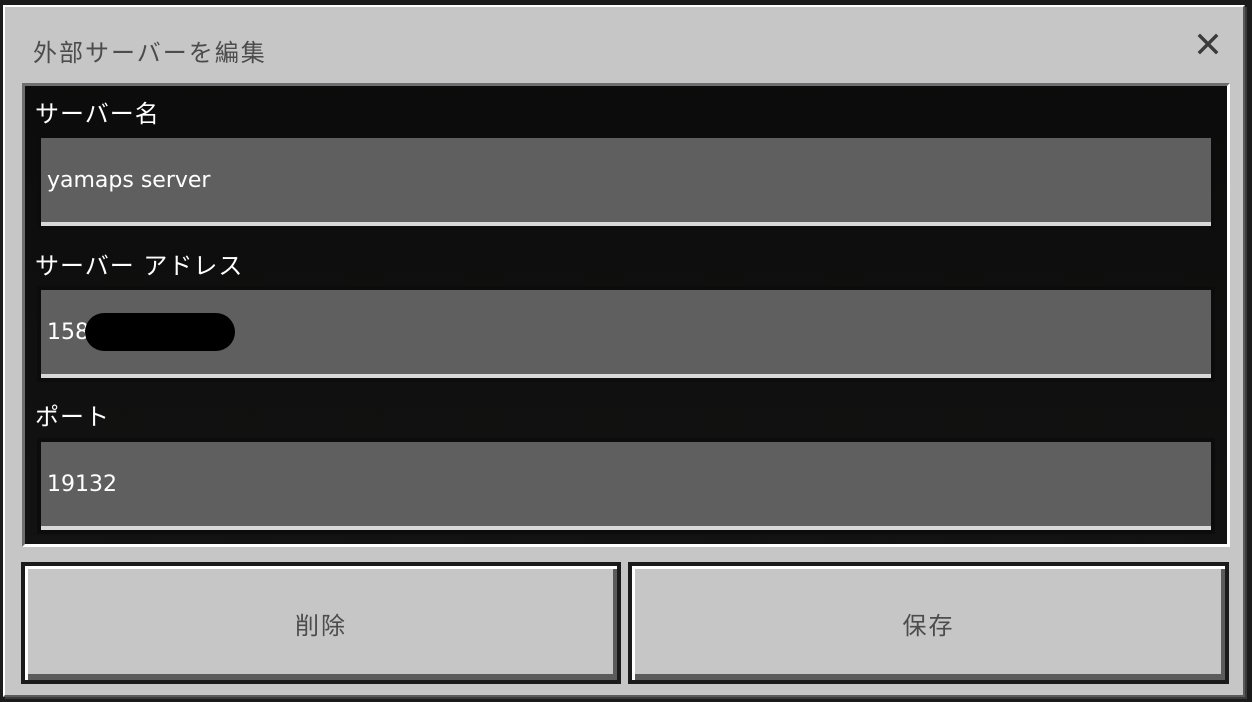 This screenshot has height=702, width=1252. Describe the element at coordinates (626, 182) in the screenshot. I see `server-name-field: yamaps server` at that location.